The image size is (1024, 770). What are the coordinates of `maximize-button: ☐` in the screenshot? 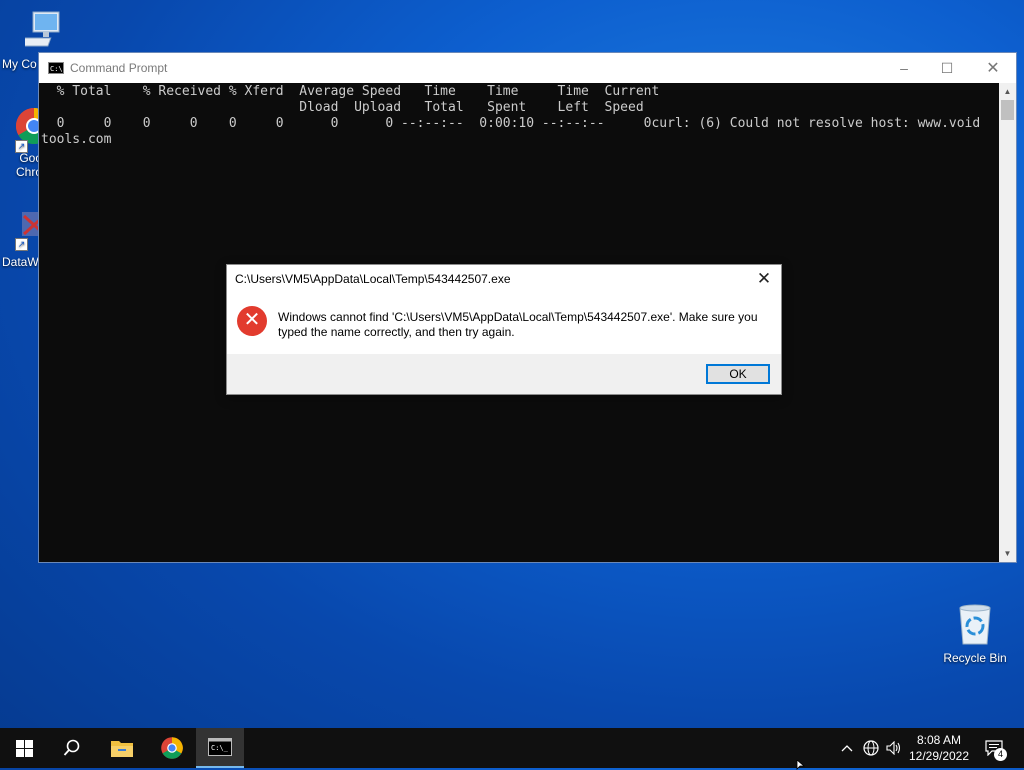 It's located at (947, 68).